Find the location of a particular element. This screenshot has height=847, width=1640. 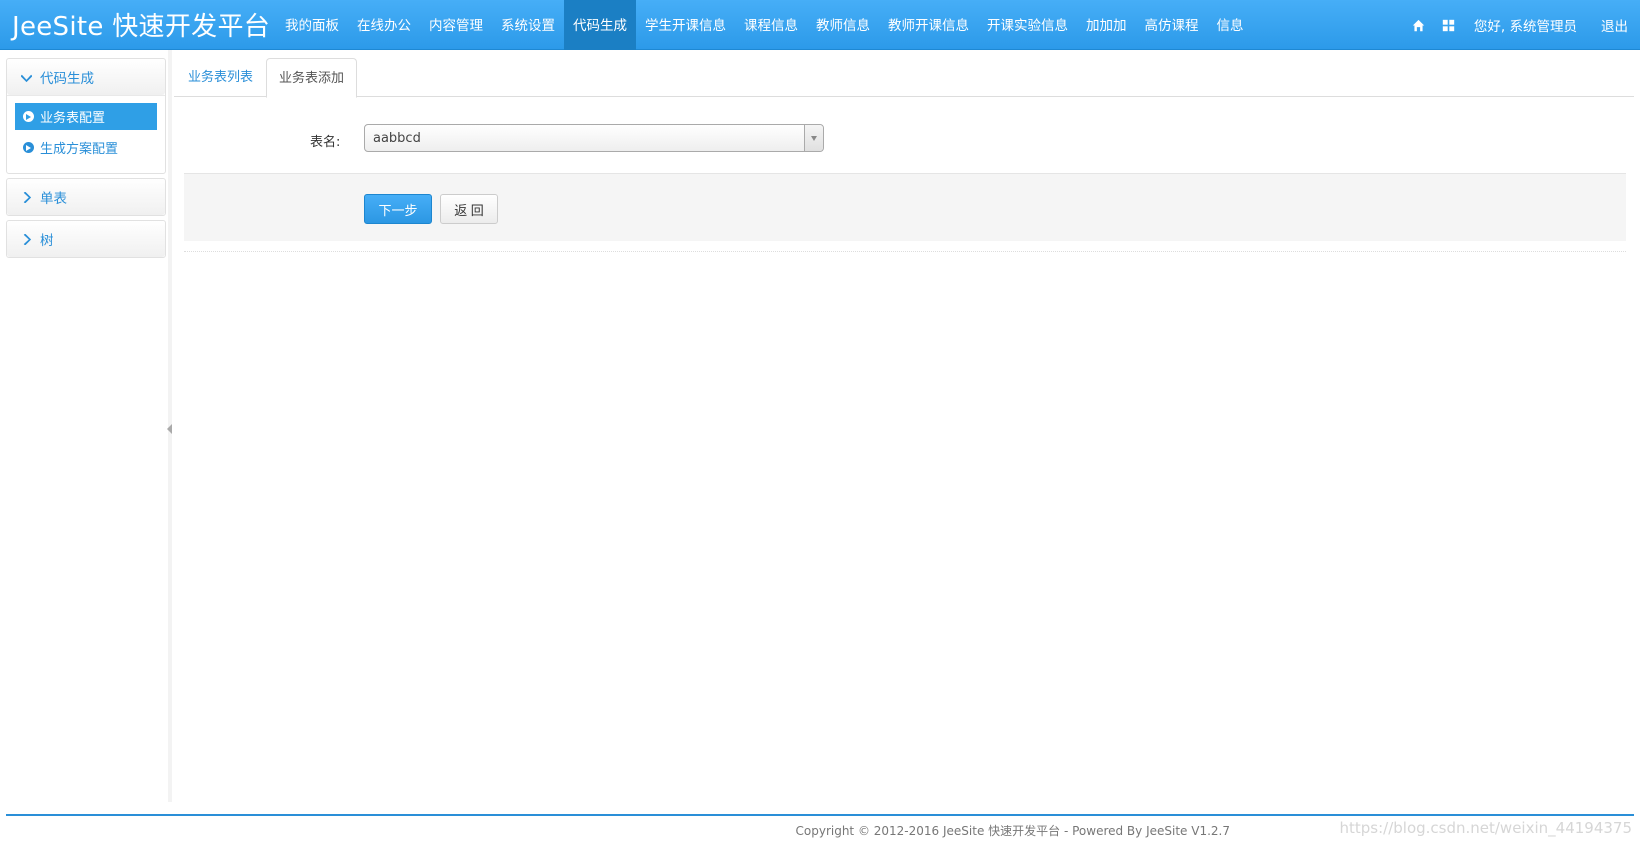

sidebar: 代码生成 业务表配置 生成方案配置 单表 树 is located at coordinates (86, 160).